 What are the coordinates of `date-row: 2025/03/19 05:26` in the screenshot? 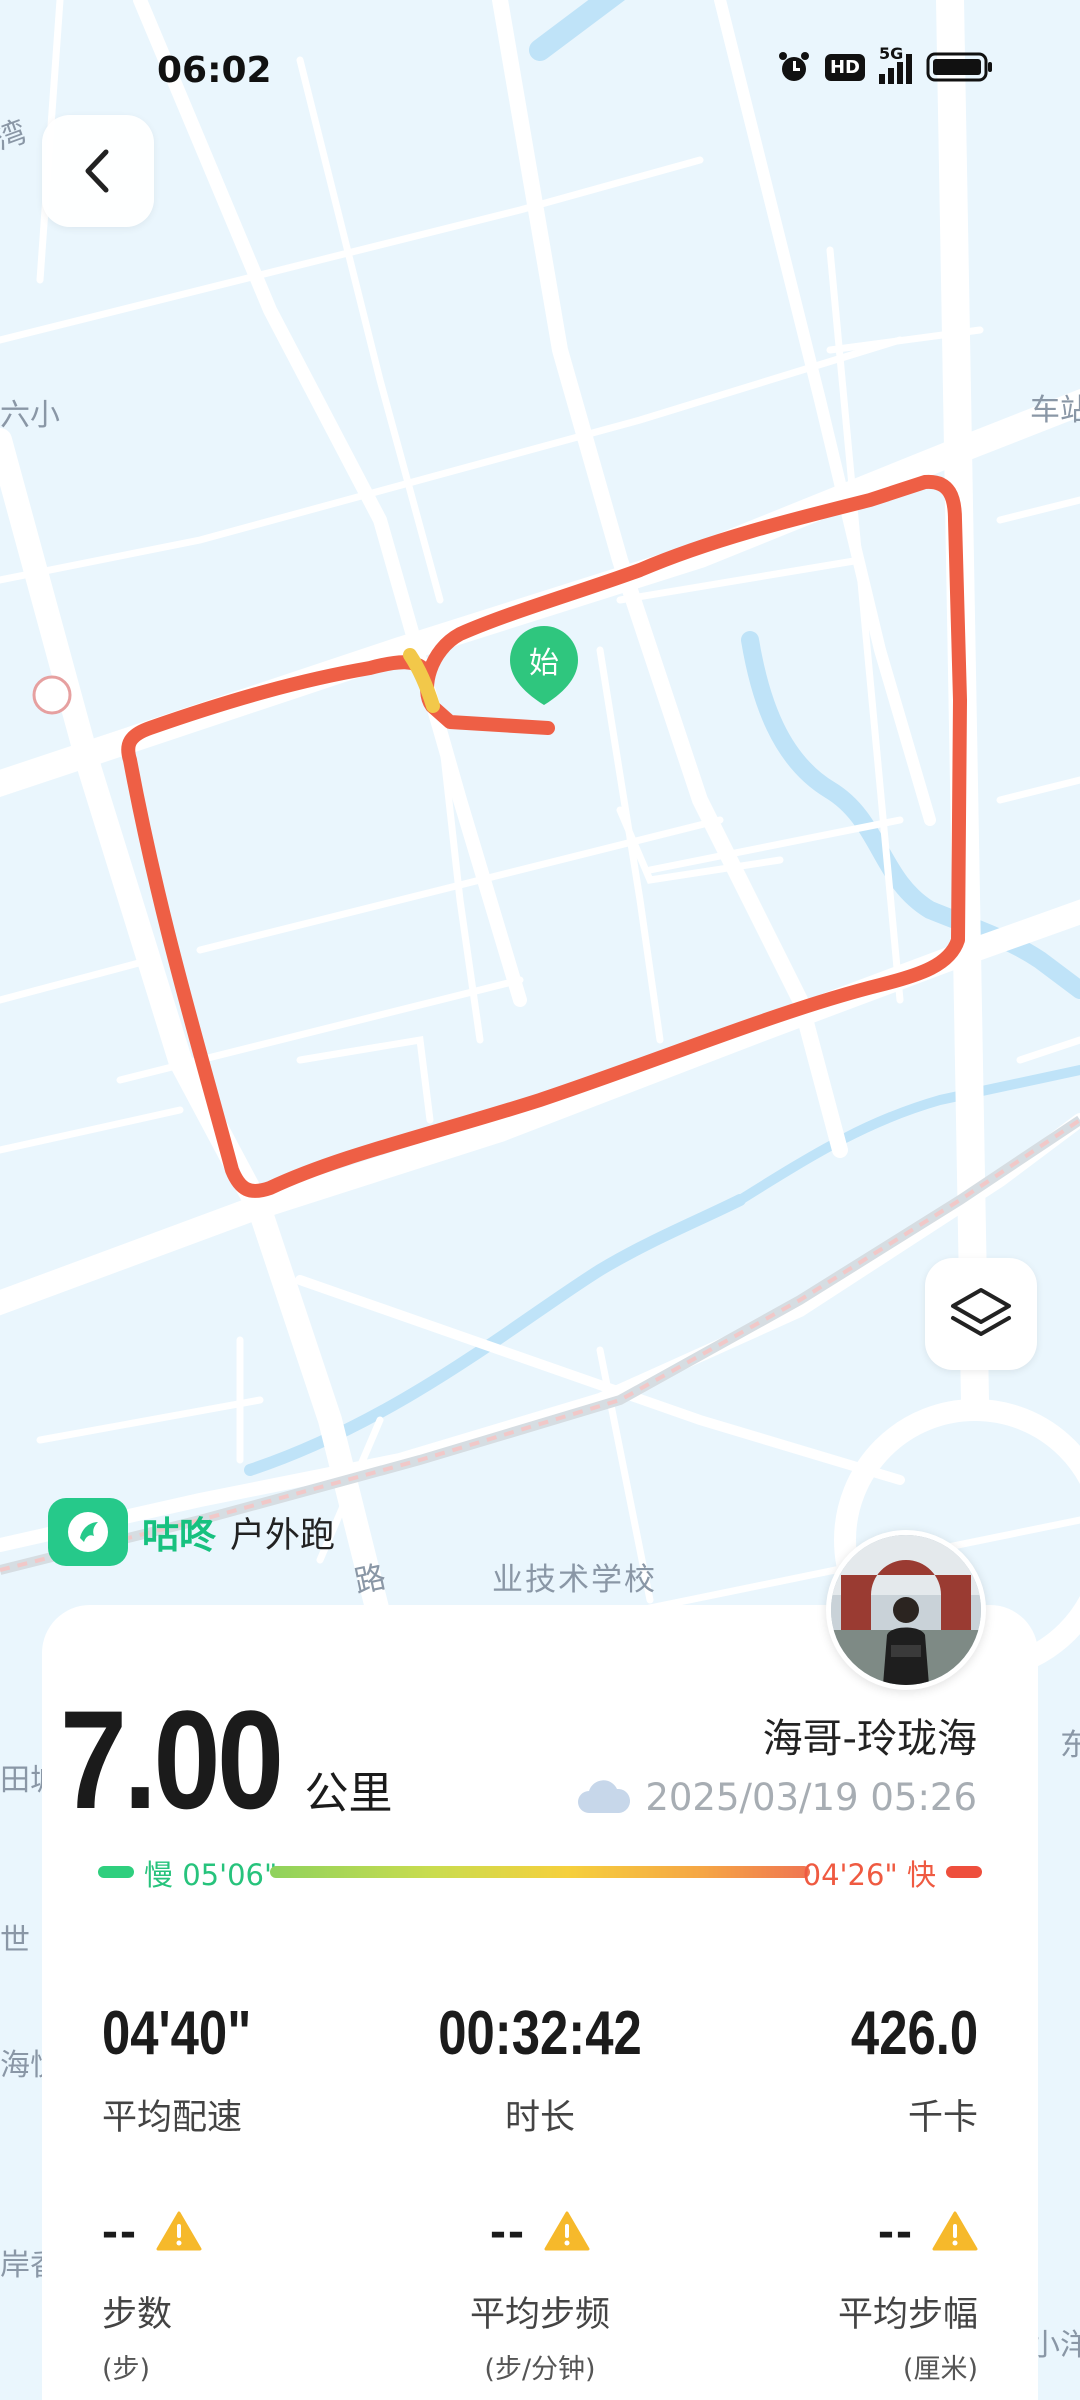 It's located at (776, 1797).